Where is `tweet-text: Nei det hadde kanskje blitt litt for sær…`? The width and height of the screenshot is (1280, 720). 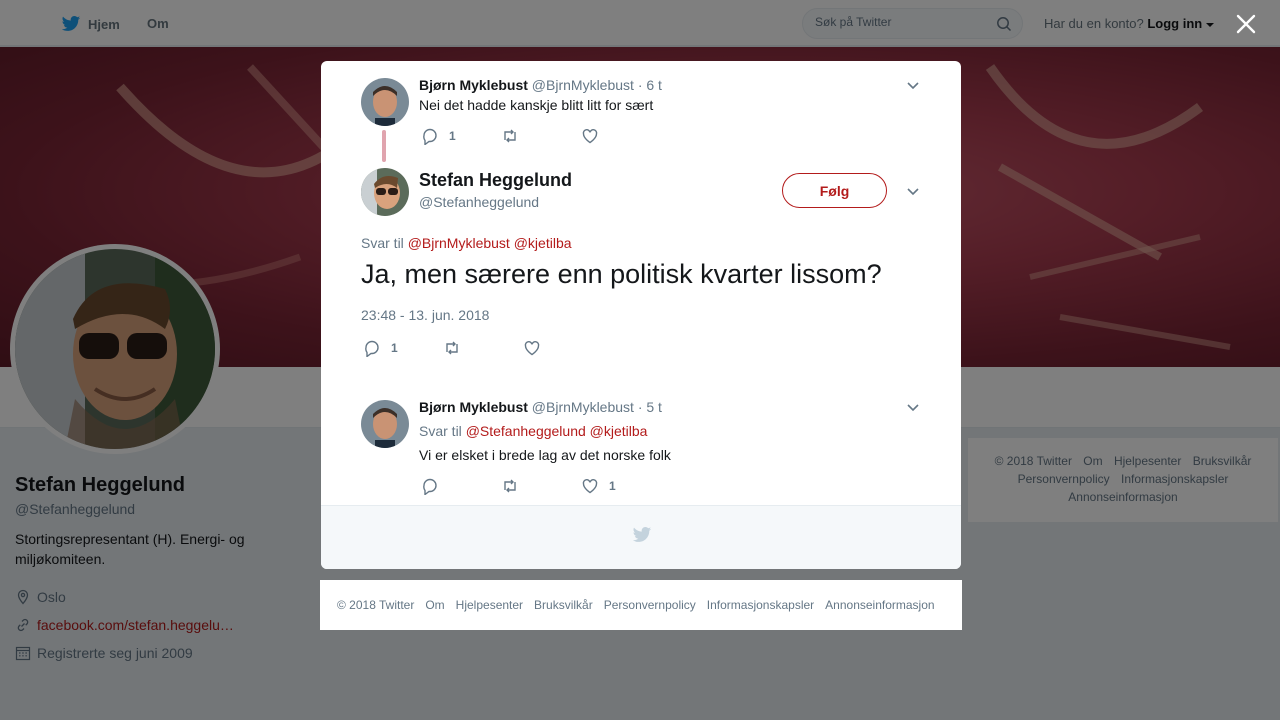
tweet-text: Nei det hadde kanskje blitt litt for sær… is located at coordinates (536, 105).